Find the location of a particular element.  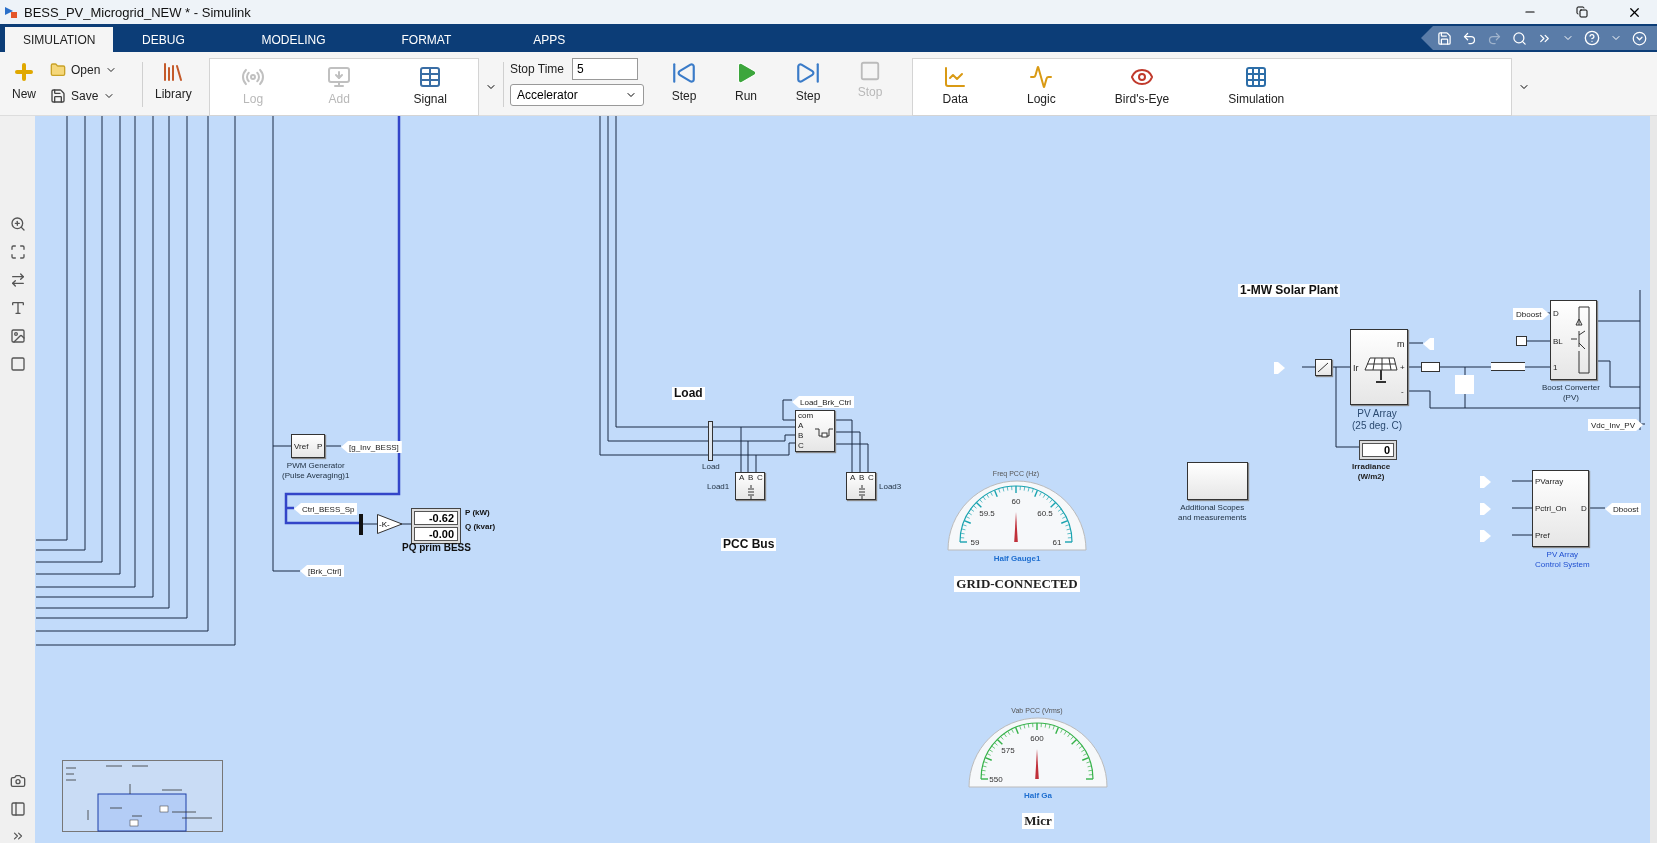

block-caption: Boost Converter (PV) is located at coordinates (1571, 393).